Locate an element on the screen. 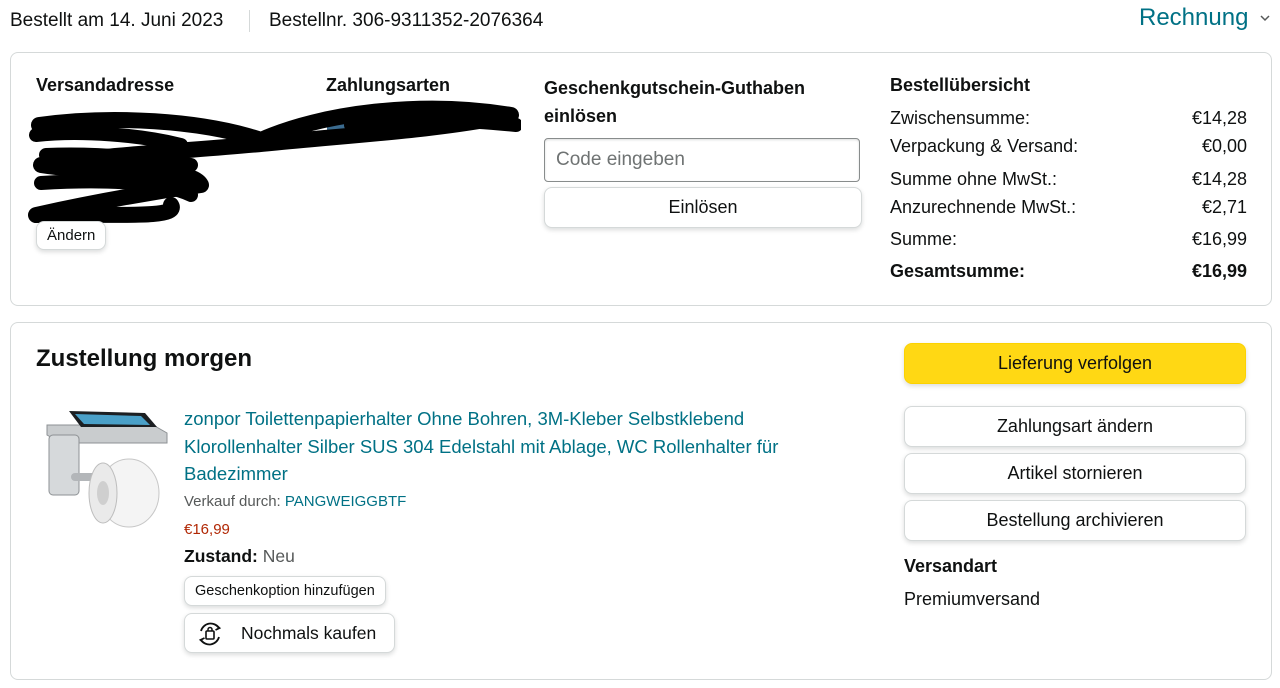 The image size is (1280, 688). shipping-address-heading: Versandadresse is located at coordinates (105, 85).